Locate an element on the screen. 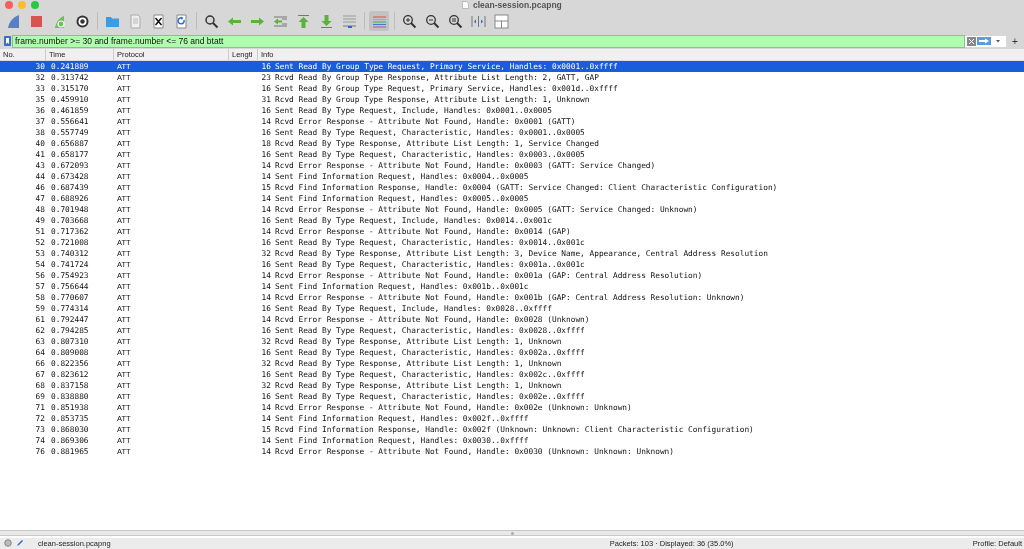  filter-field: frame.number >= 30 and frame.number <= 76 and btatt is located at coordinates (488, 41).